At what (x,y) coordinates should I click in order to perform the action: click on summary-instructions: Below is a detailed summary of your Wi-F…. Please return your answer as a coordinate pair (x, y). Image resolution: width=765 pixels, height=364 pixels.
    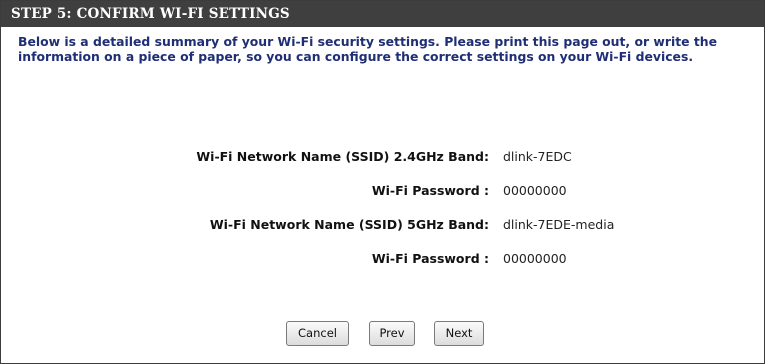
    Looking at the image, I should click on (367, 49).